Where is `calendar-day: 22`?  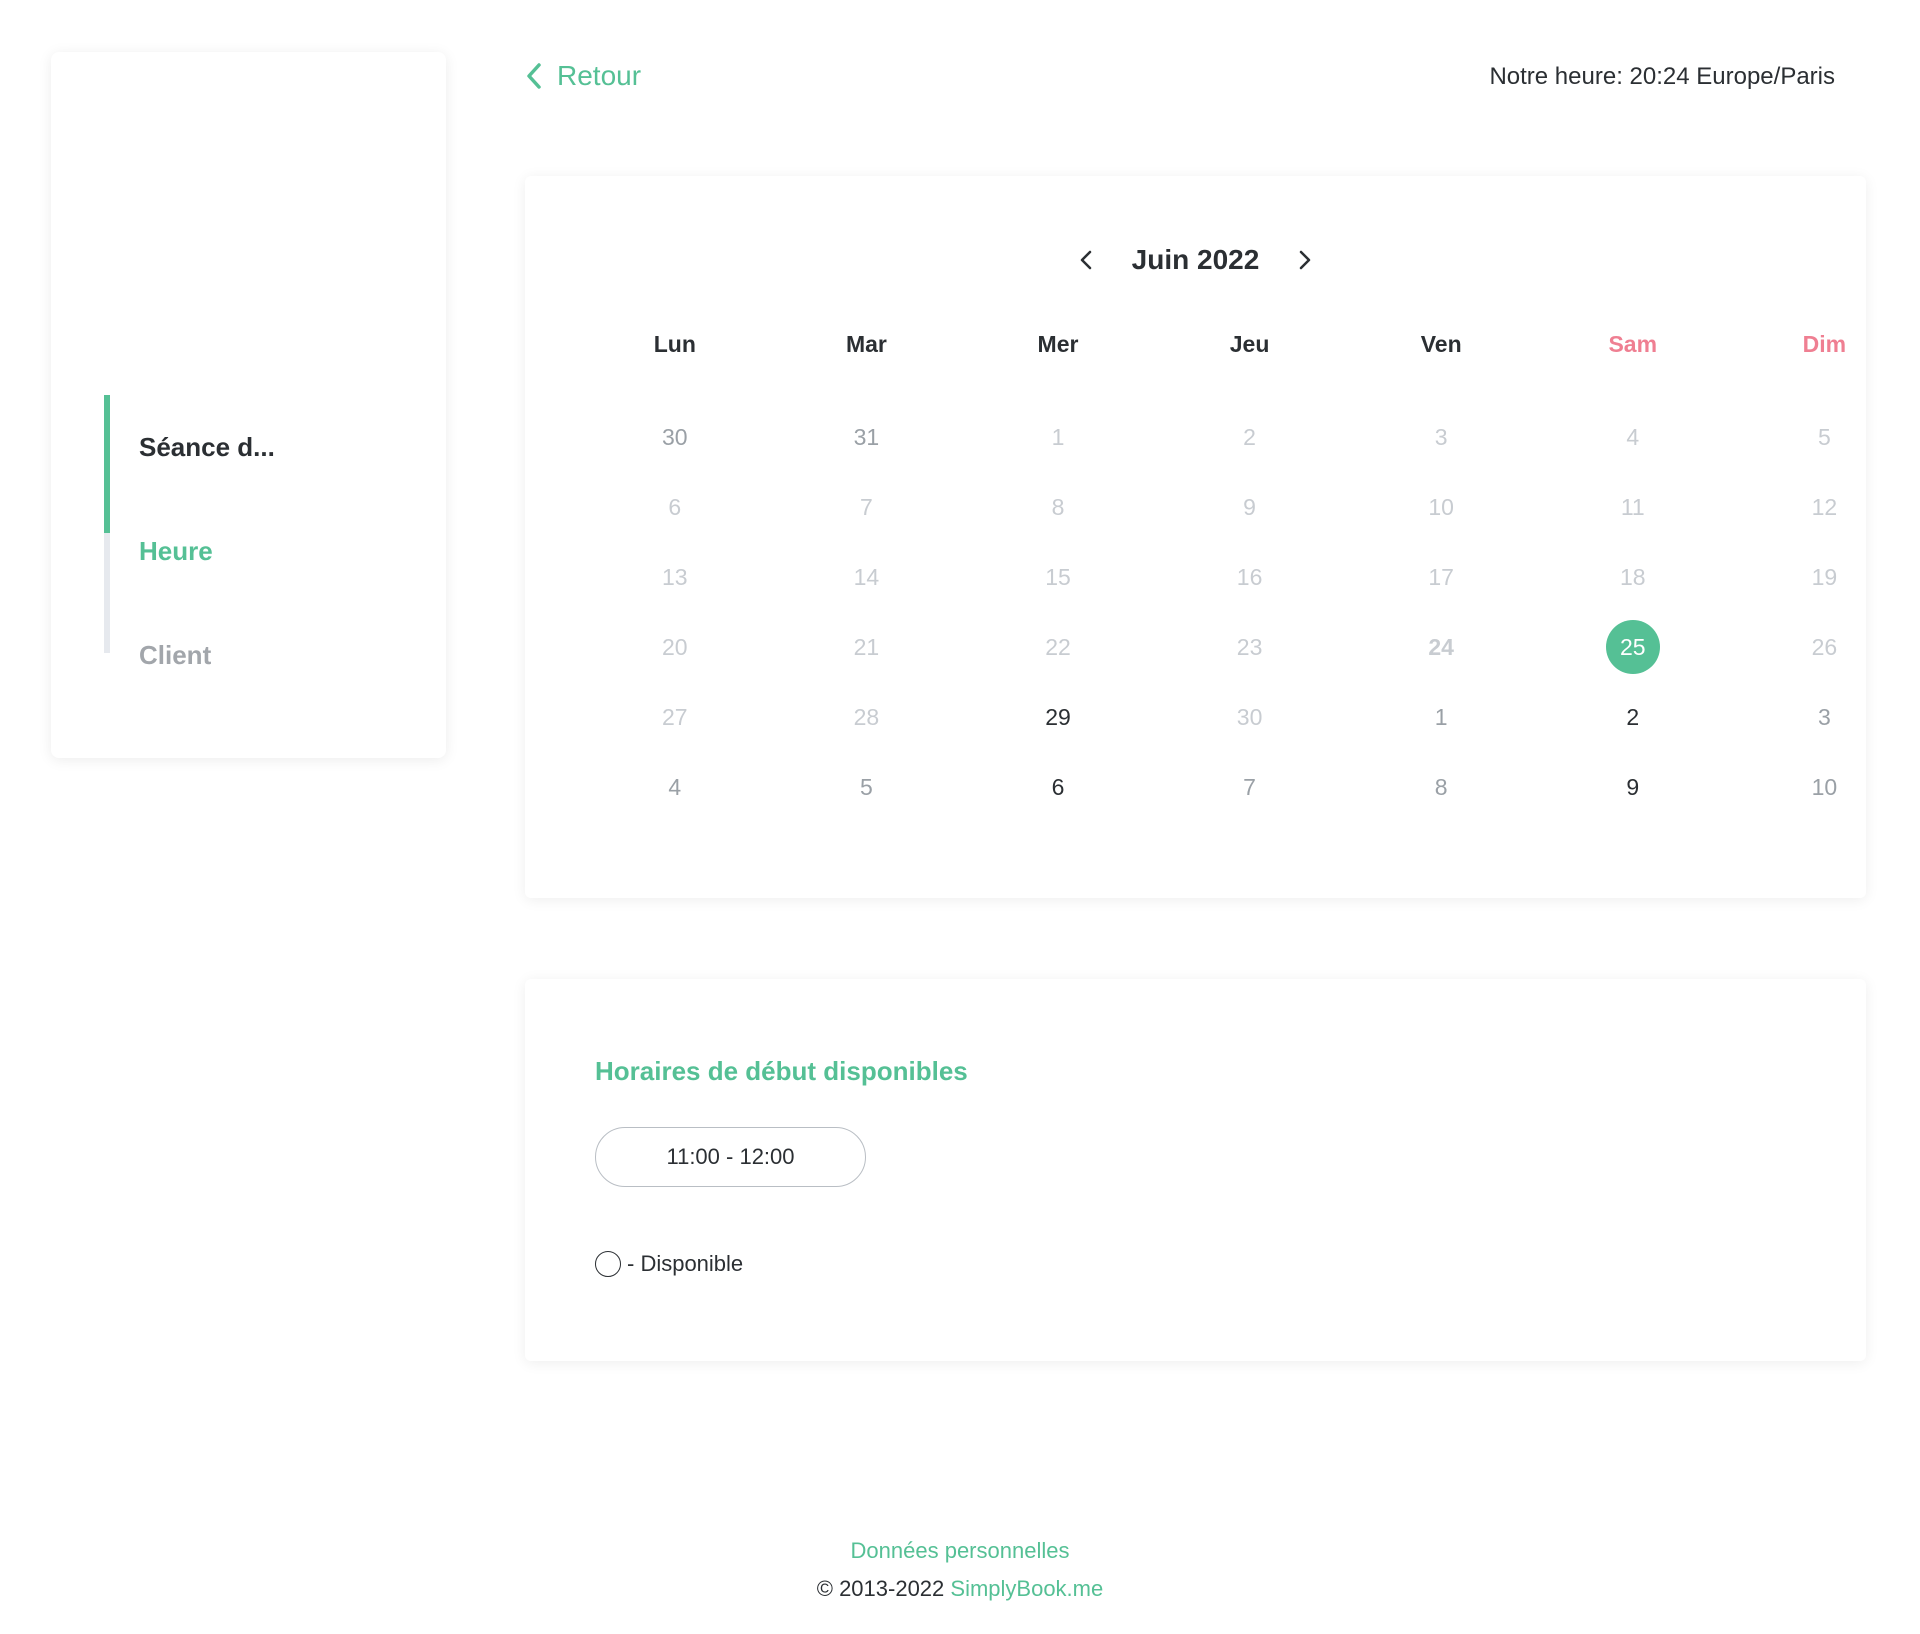
calendar-day: 22 is located at coordinates (1058, 647).